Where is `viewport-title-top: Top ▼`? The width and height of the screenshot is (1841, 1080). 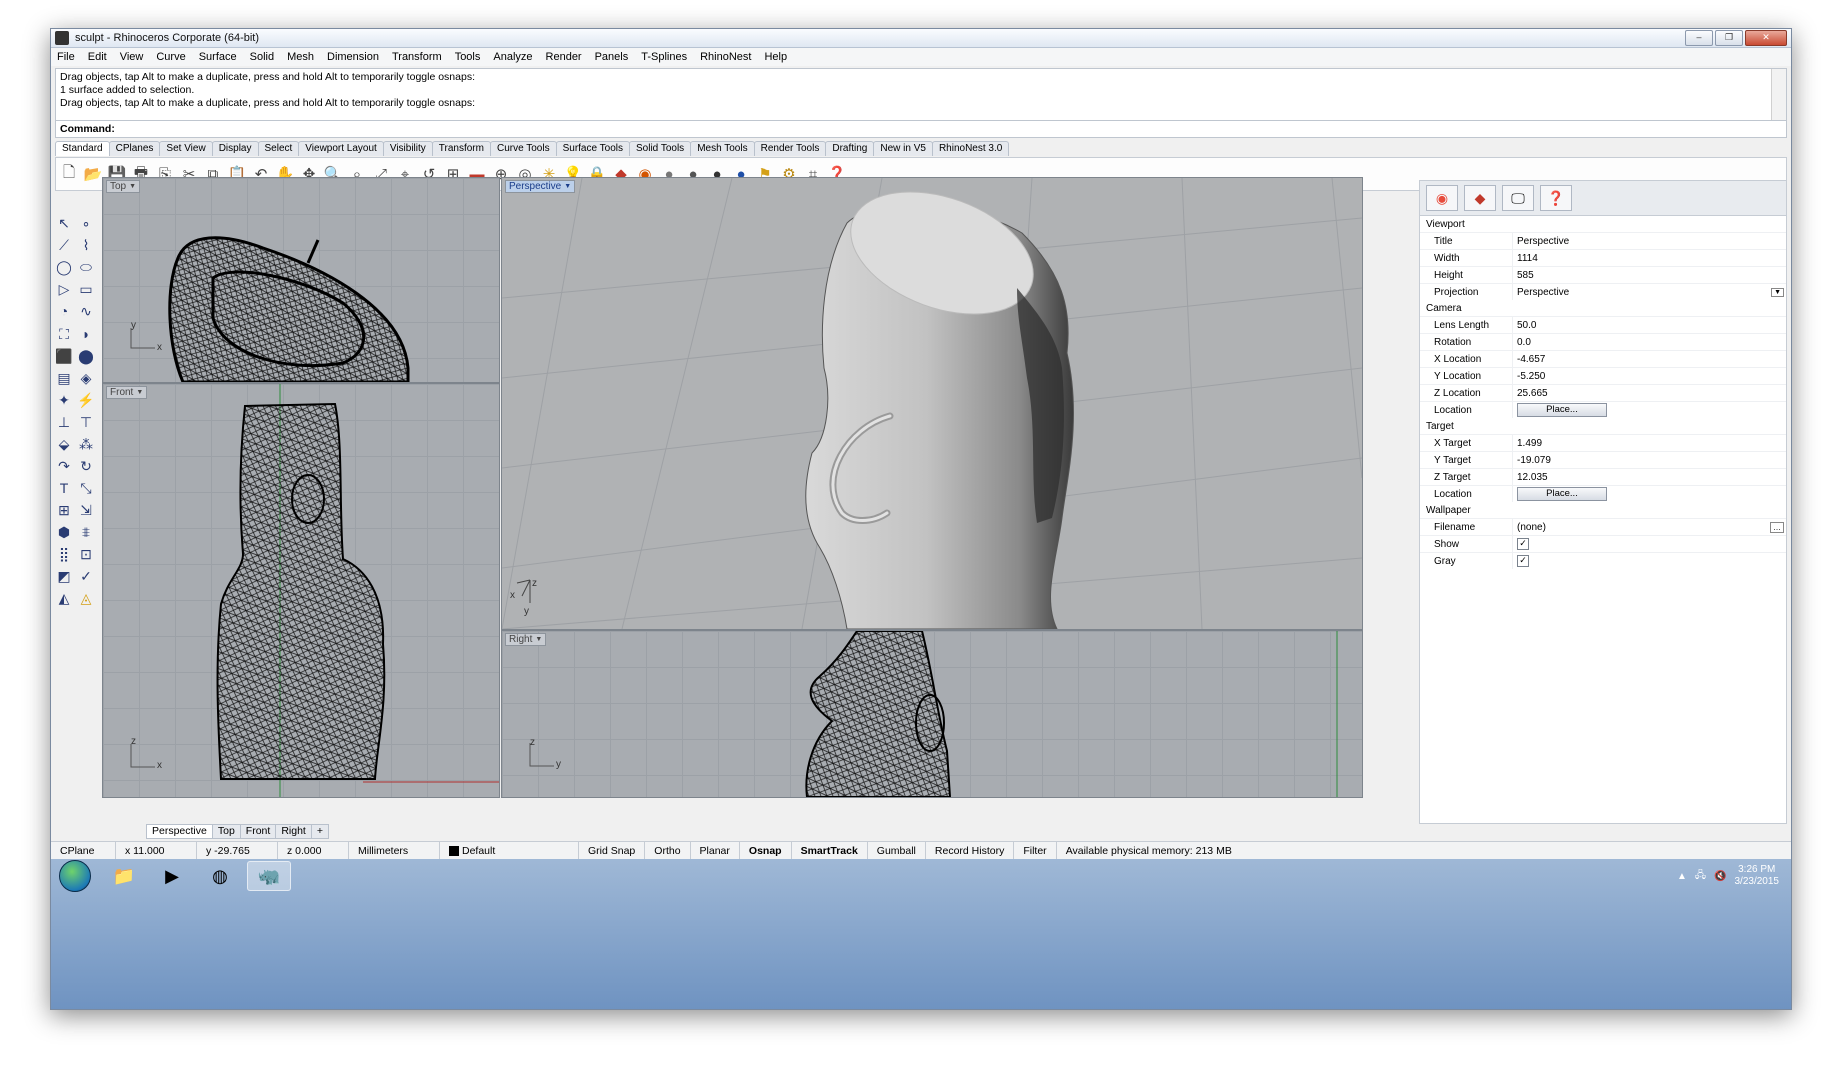 viewport-title-top: Top ▼ is located at coordinates (123, 186).